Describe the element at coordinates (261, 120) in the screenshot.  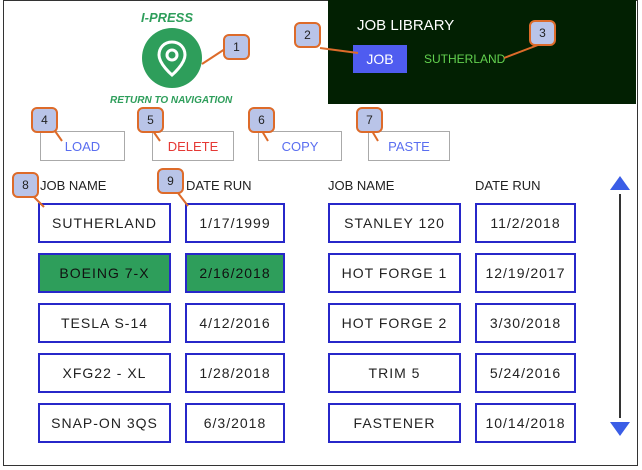
I see `callout-6: 6` at that location.